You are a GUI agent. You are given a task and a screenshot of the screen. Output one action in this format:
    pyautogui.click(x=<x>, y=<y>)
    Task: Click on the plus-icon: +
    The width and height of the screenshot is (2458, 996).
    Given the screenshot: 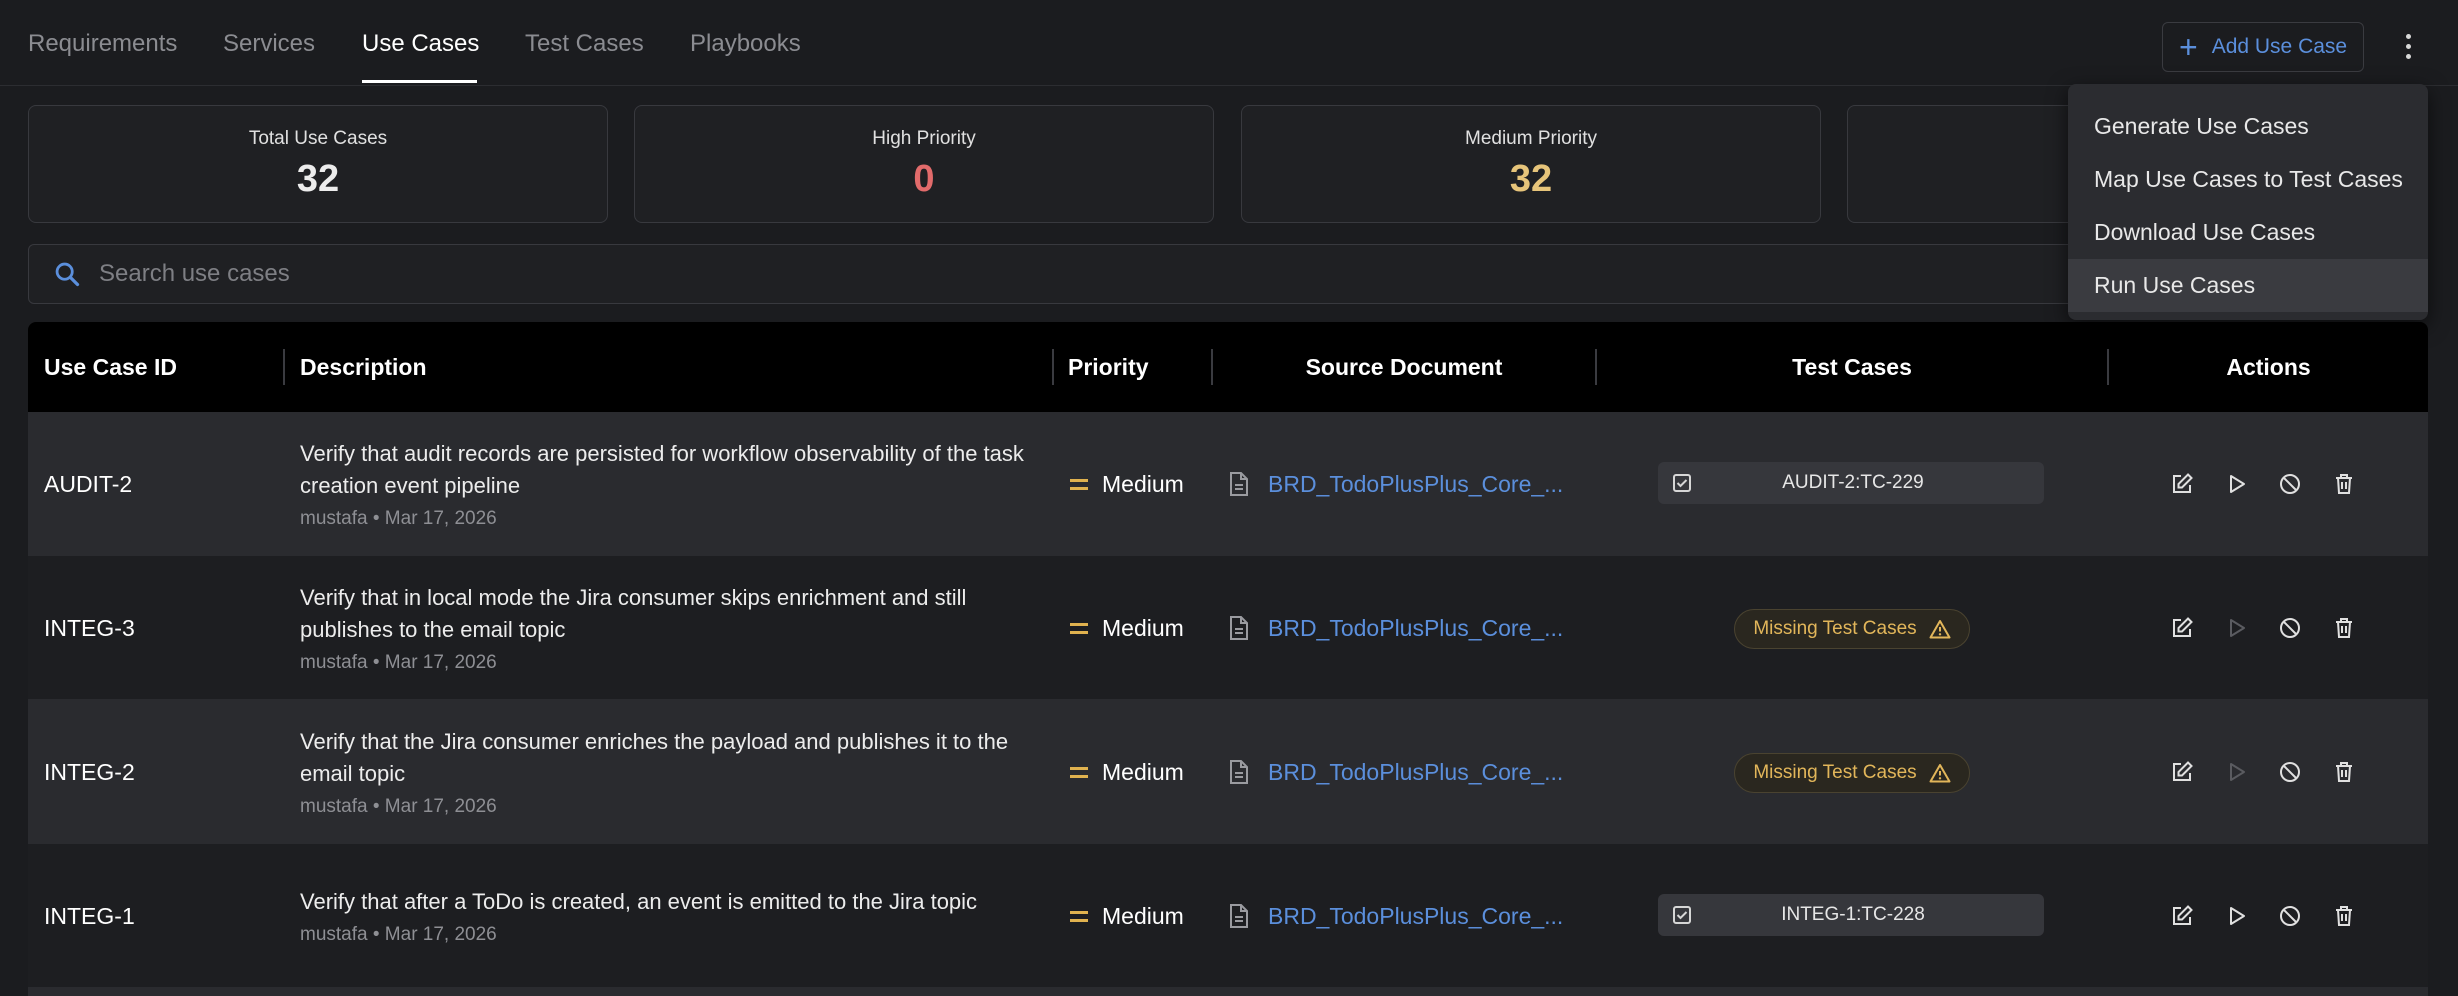 What is the action you would take?
    pyautogui.click(x=2188, y=47)
    